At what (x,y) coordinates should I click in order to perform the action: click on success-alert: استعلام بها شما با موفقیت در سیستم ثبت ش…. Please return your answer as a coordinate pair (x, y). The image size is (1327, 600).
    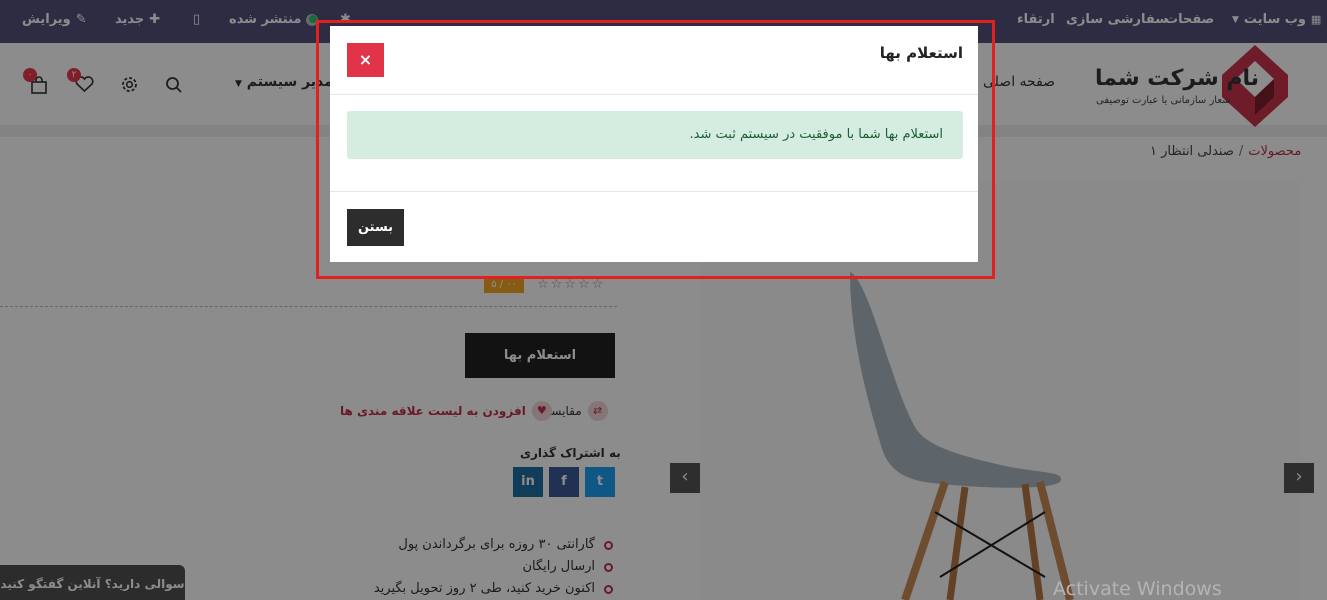
    Looking at the image, I should click on (655, 135).